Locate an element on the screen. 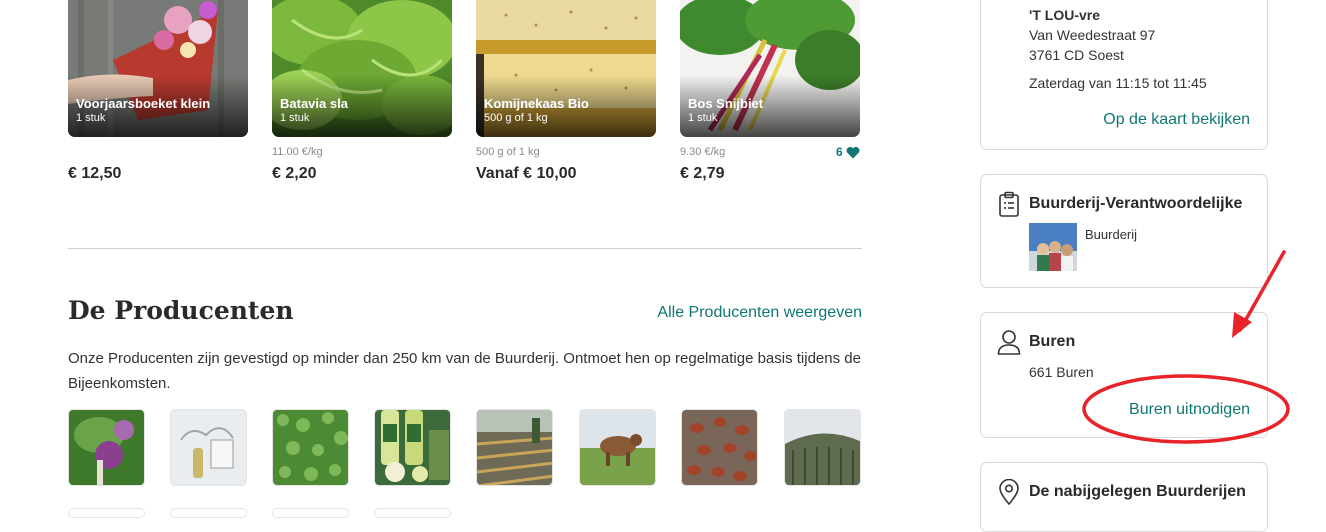  product-quantity: 500 g of 1 kg is located at coordinates (516, 118).